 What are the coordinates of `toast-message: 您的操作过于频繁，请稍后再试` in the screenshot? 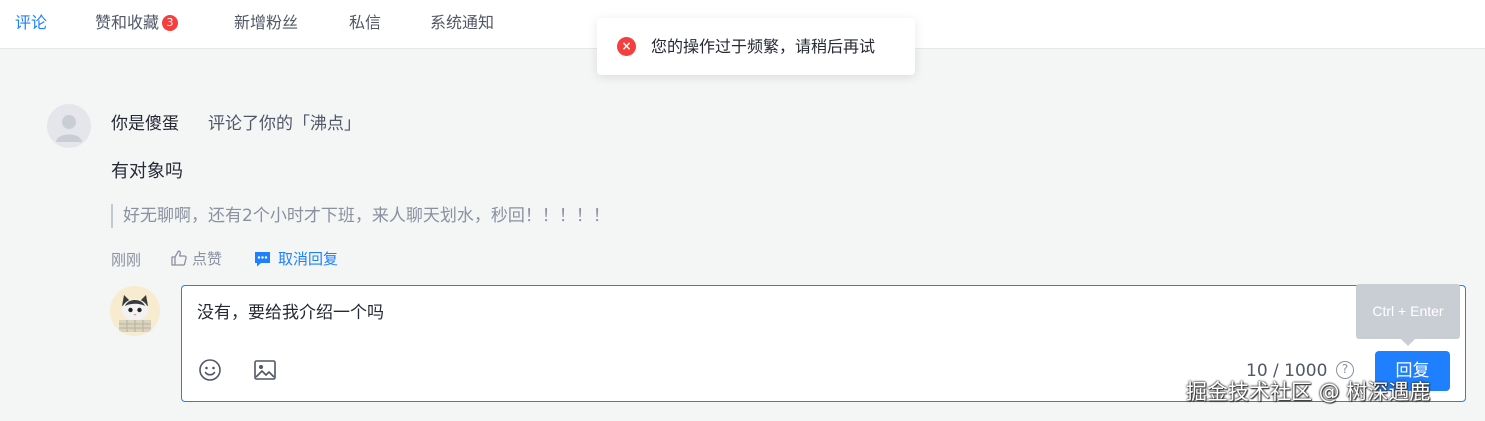 It's located at (763, 46).